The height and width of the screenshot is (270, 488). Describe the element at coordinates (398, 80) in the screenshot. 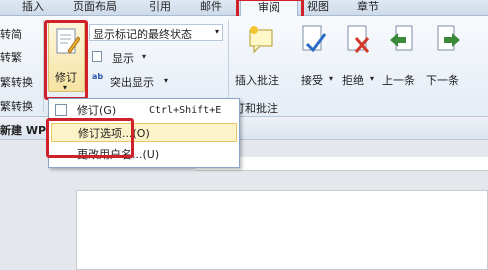

I see `previous-change-label: 上一条` at that location.